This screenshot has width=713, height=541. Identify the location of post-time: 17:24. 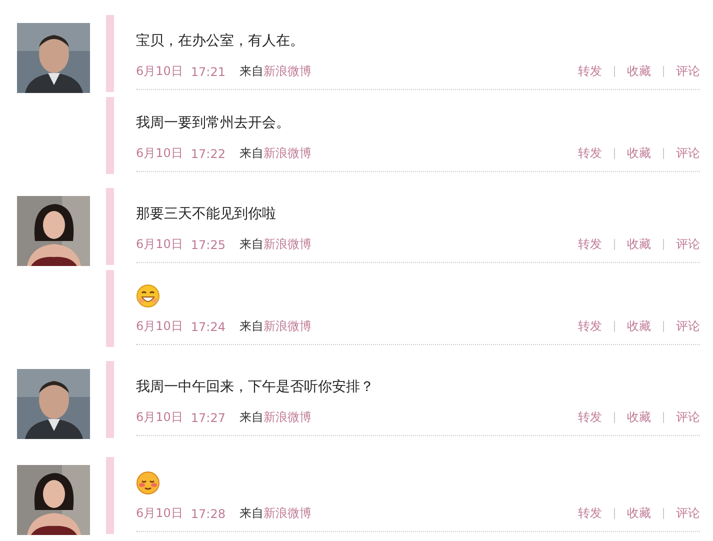
(208, 327).